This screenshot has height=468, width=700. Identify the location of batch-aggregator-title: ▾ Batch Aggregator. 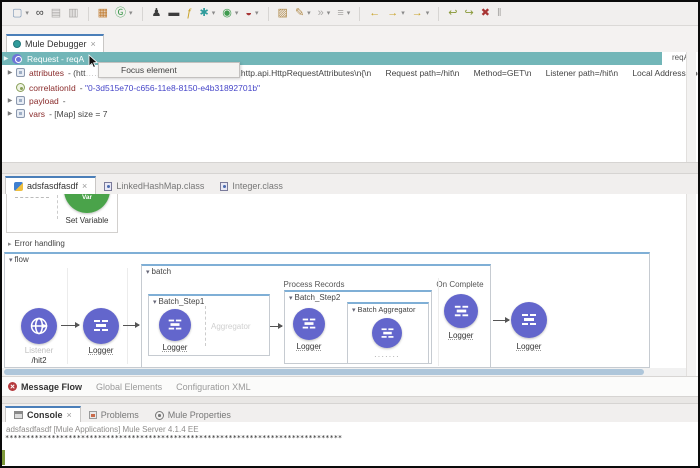
(383, 309).